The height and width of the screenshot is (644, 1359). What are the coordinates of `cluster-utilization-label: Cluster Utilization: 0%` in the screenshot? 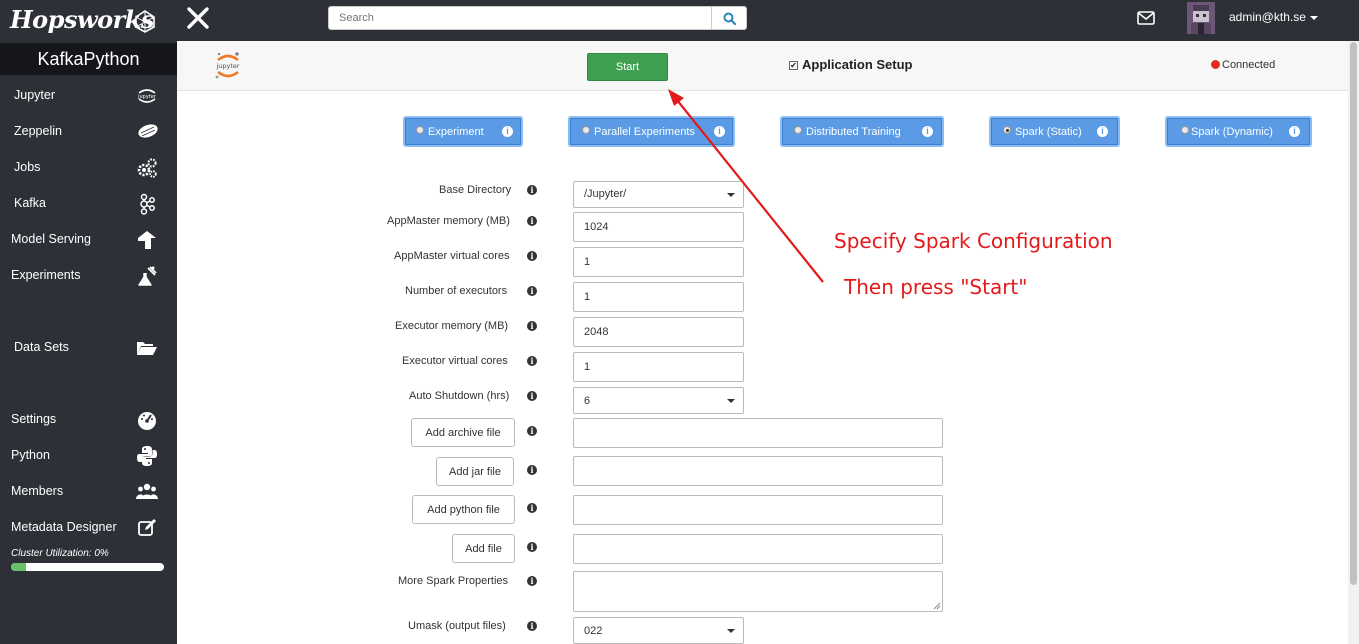 It's located at (60, 553).